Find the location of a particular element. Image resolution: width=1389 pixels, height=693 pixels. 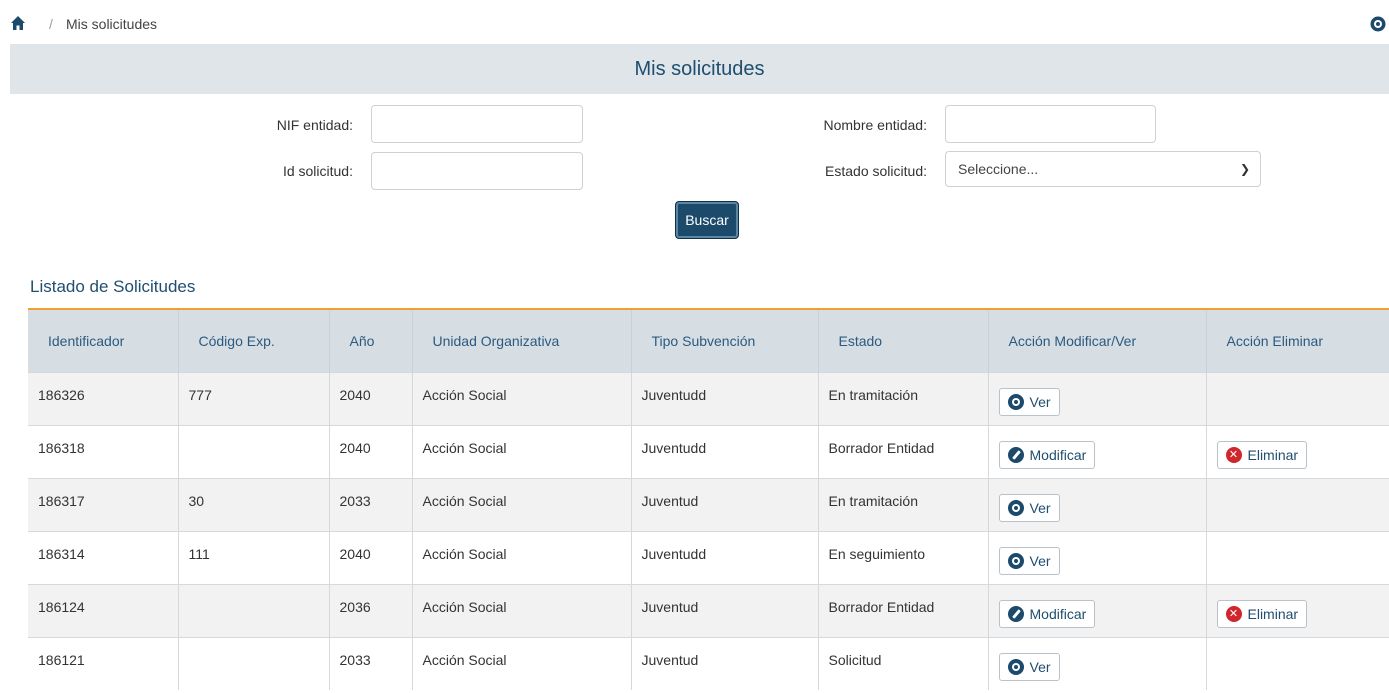

column-header: Código Exp. is located at coordinates (254, 341).